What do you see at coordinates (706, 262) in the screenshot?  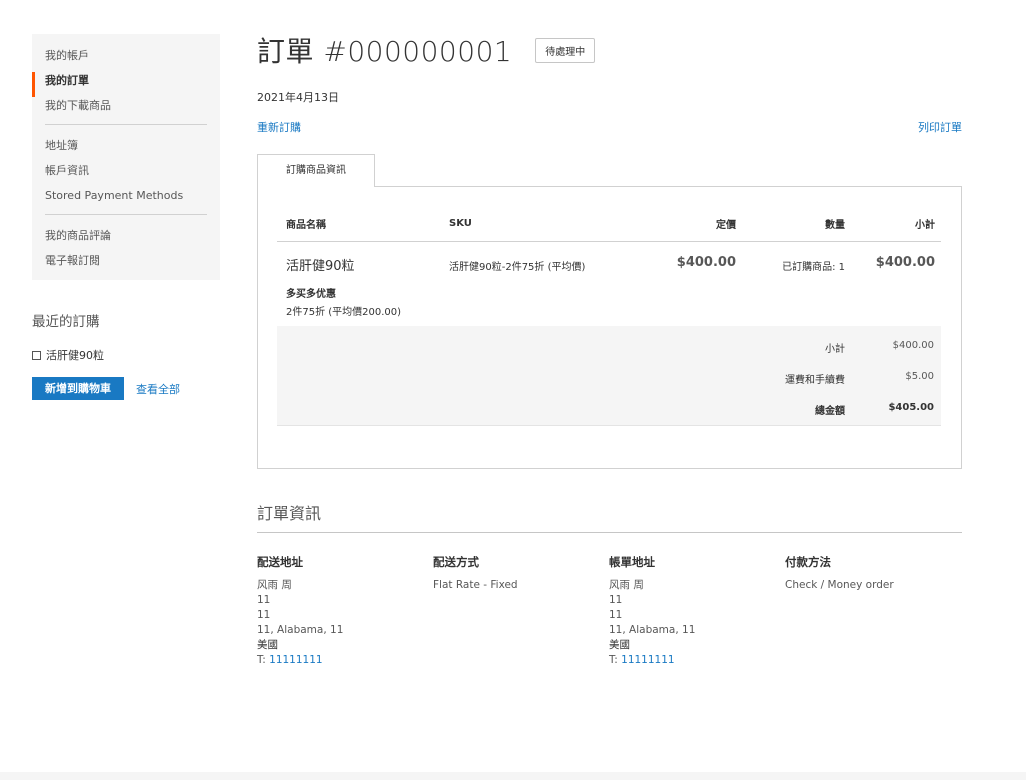 I see `item-price: $400.00` at bounding box center [706, 262].